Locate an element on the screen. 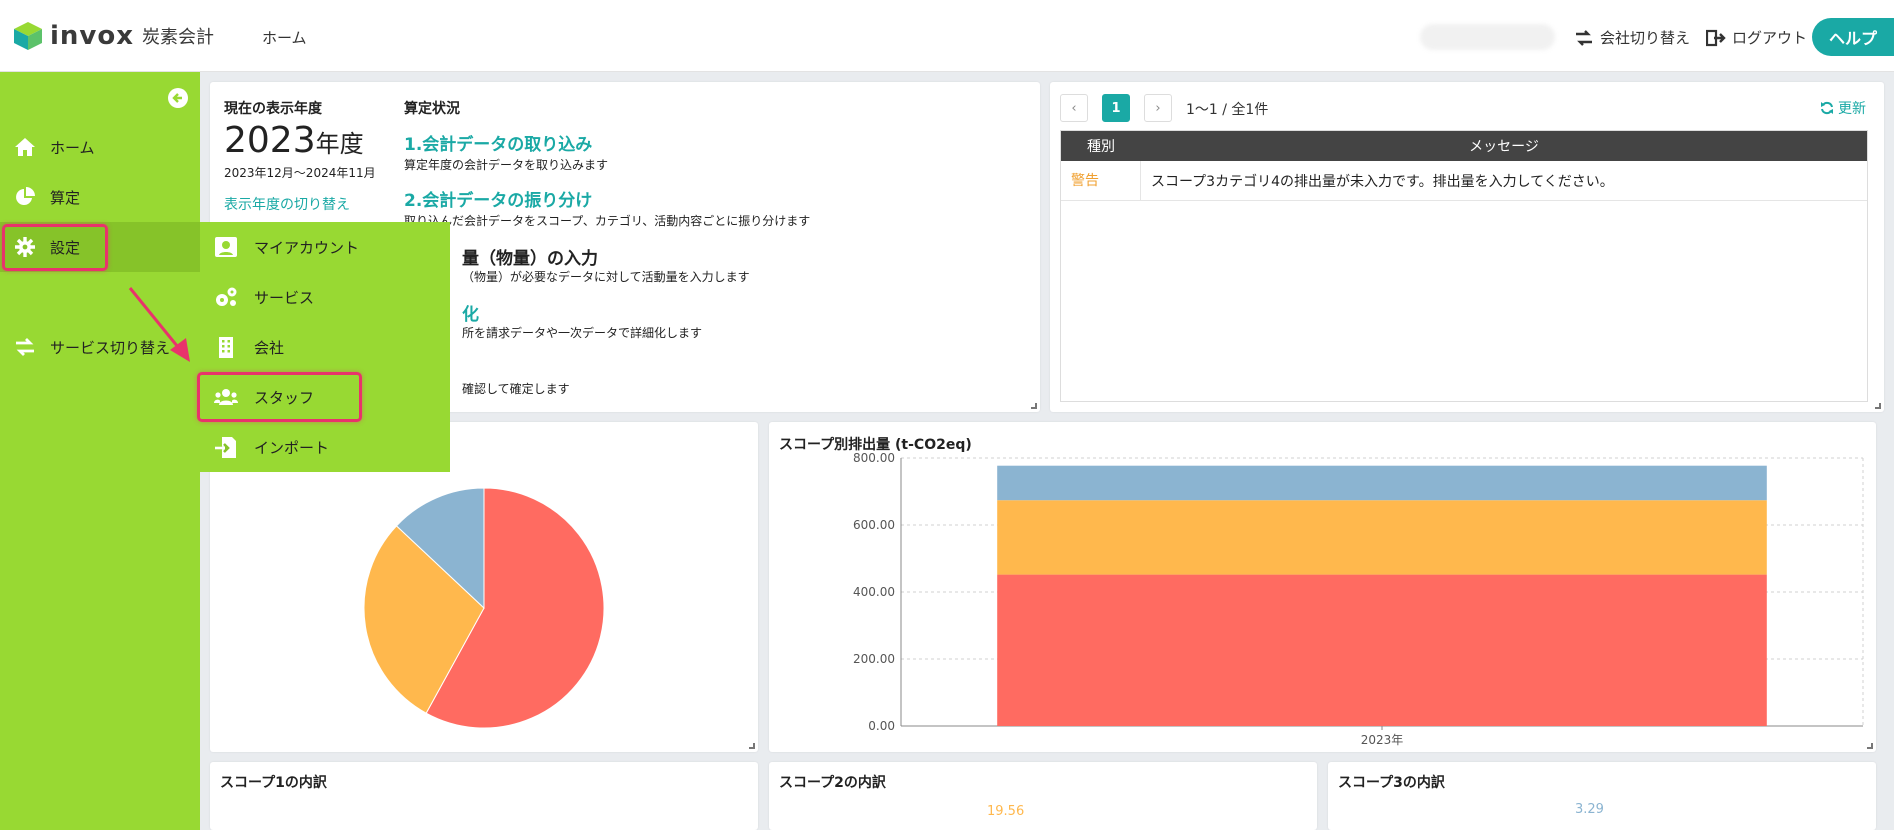  refresh-icon is located at coordinates (1827, 108).